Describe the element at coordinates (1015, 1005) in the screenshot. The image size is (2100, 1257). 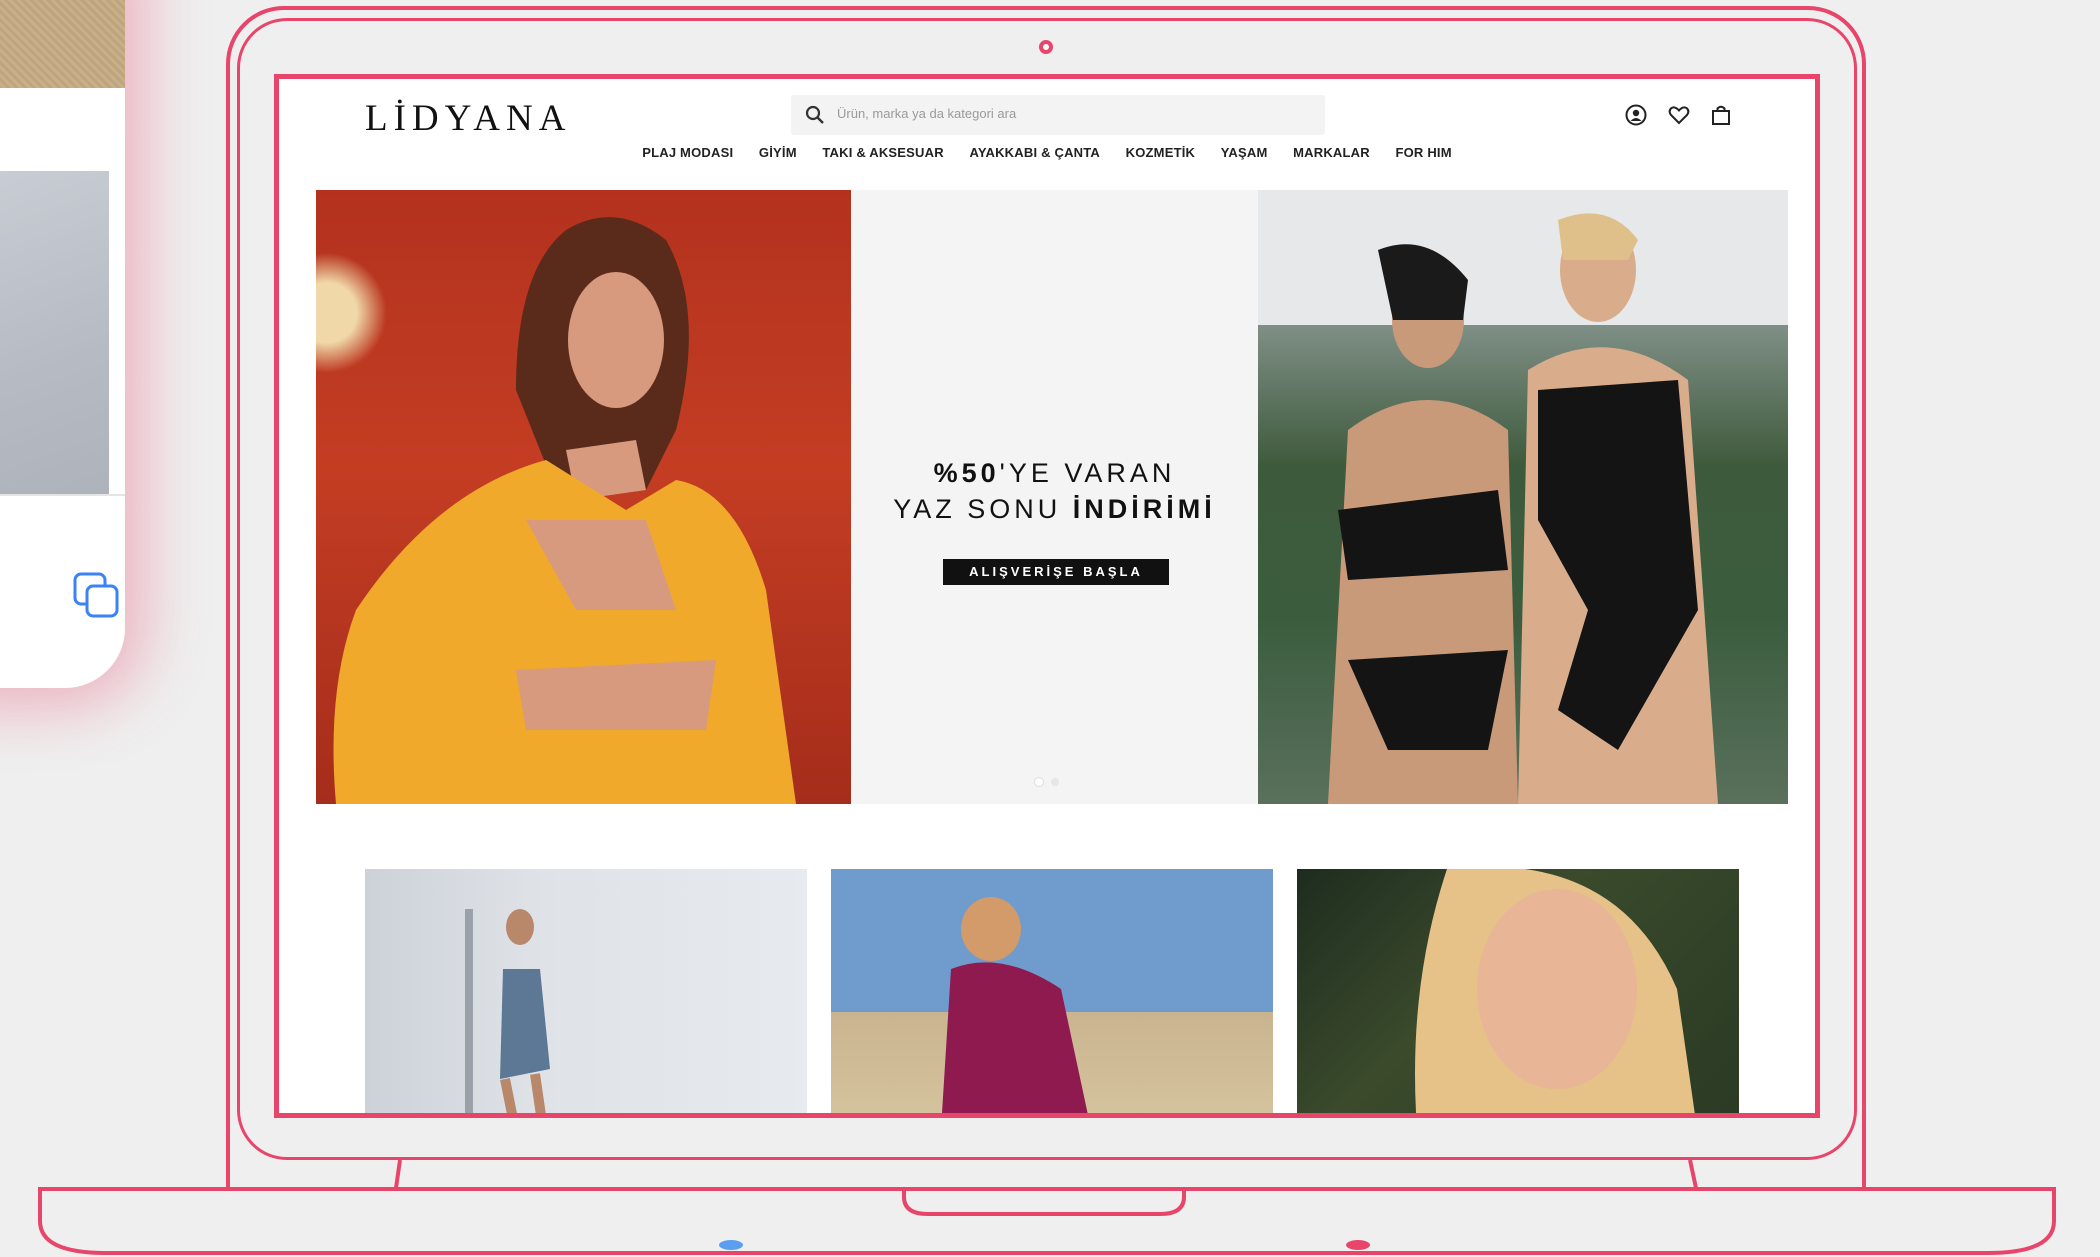
I see `model-magenta-outfit-illustration` at that location.